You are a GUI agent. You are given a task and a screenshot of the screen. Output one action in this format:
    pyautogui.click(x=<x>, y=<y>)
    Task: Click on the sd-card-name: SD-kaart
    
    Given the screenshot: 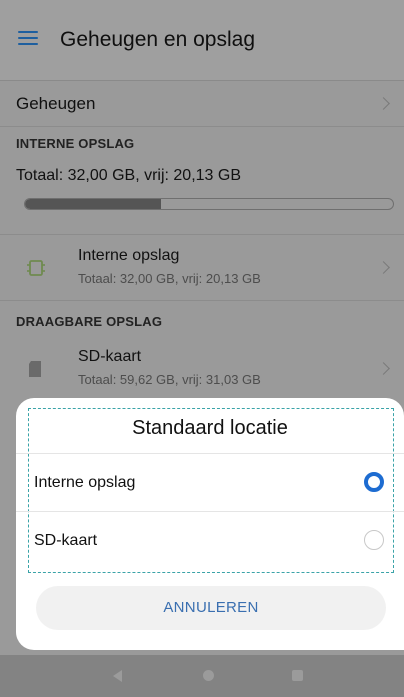 What is the action you would take?
    pyautogui.click(x=110, y=356)
    